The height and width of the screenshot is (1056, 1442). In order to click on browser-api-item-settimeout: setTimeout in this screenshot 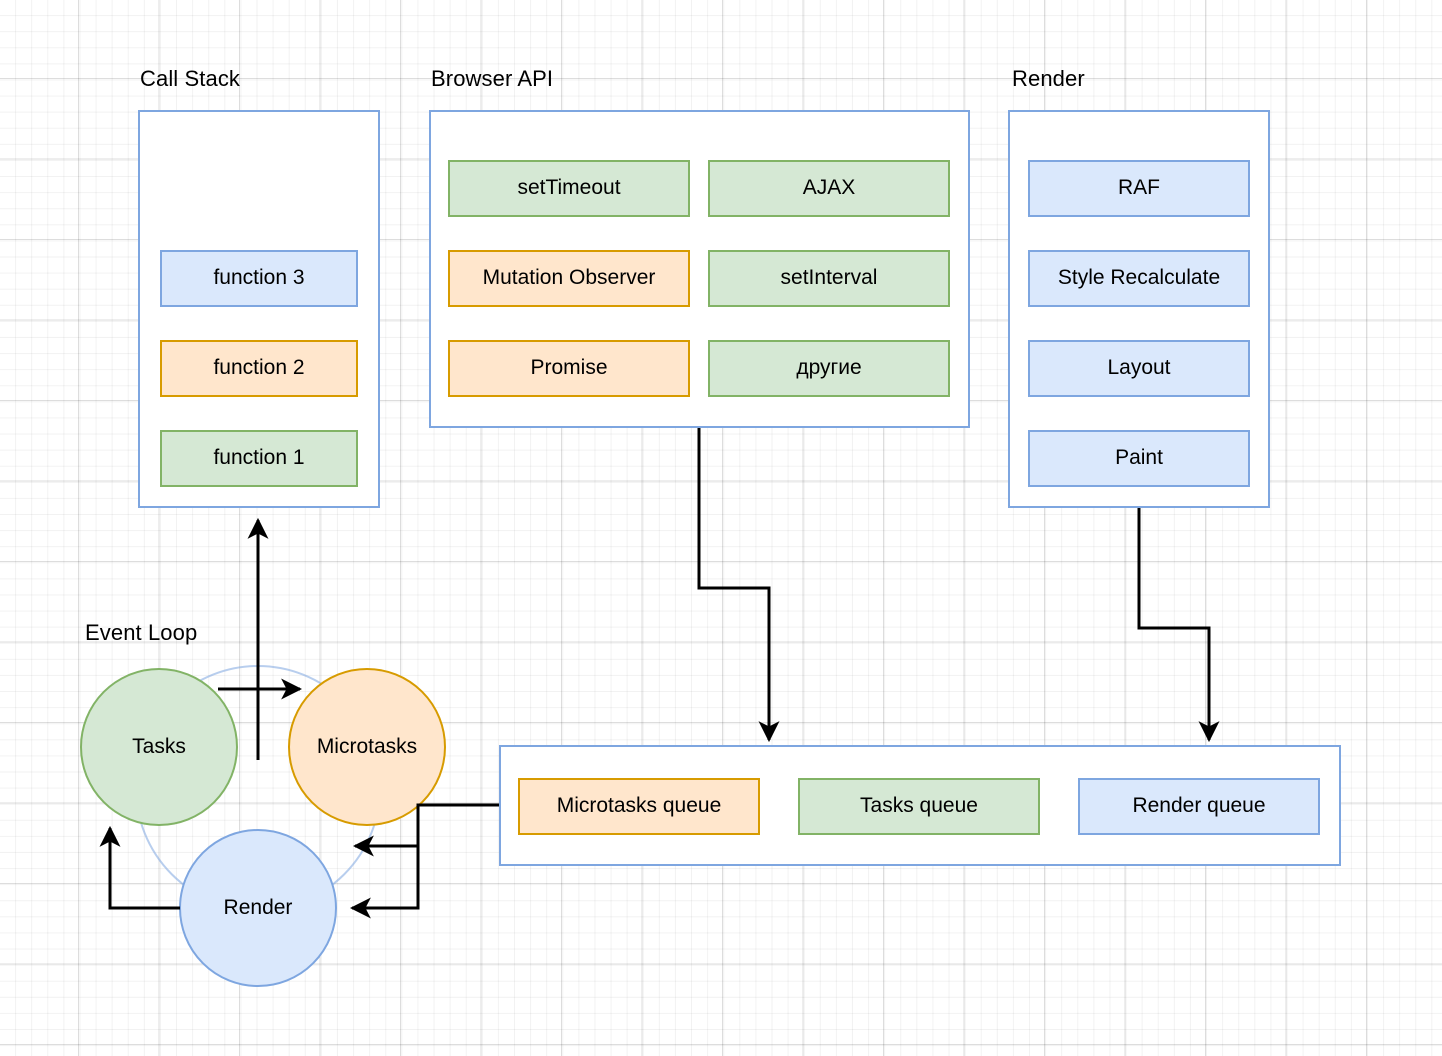, I will do `click(569, 188)`.